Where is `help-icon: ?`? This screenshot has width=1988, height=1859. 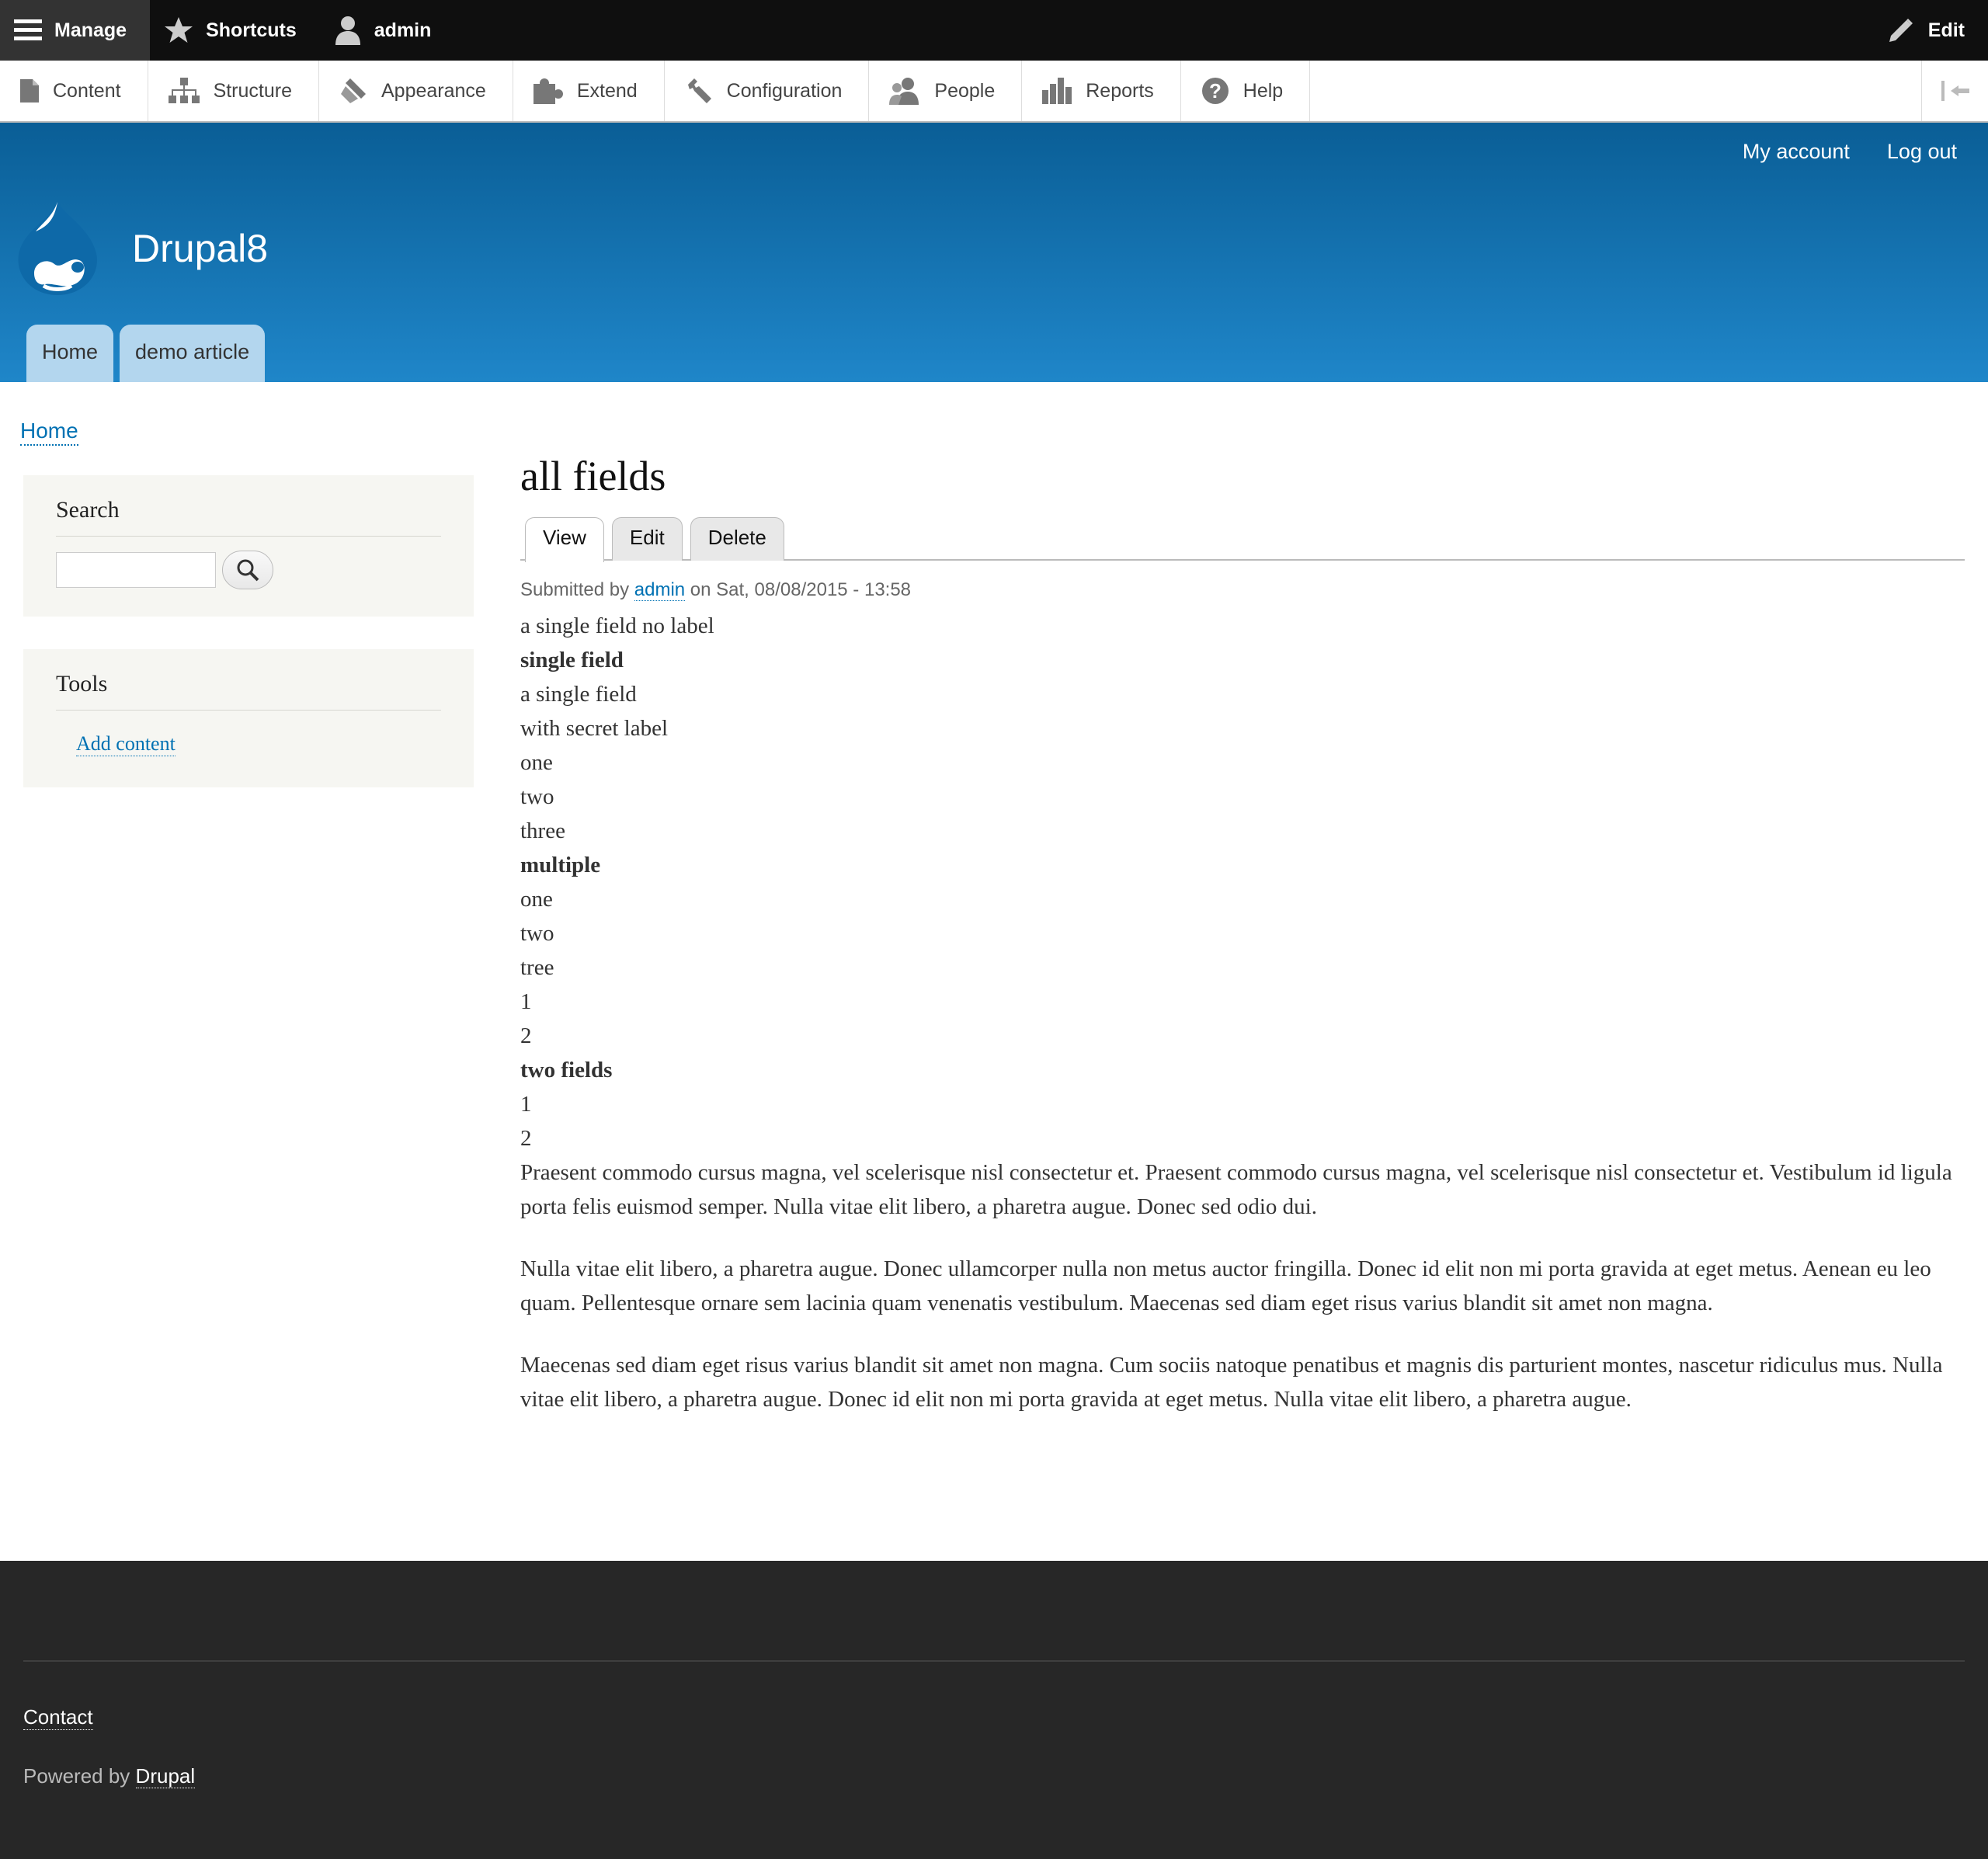 help-icon: ? is located at coordinates (1215, 91).